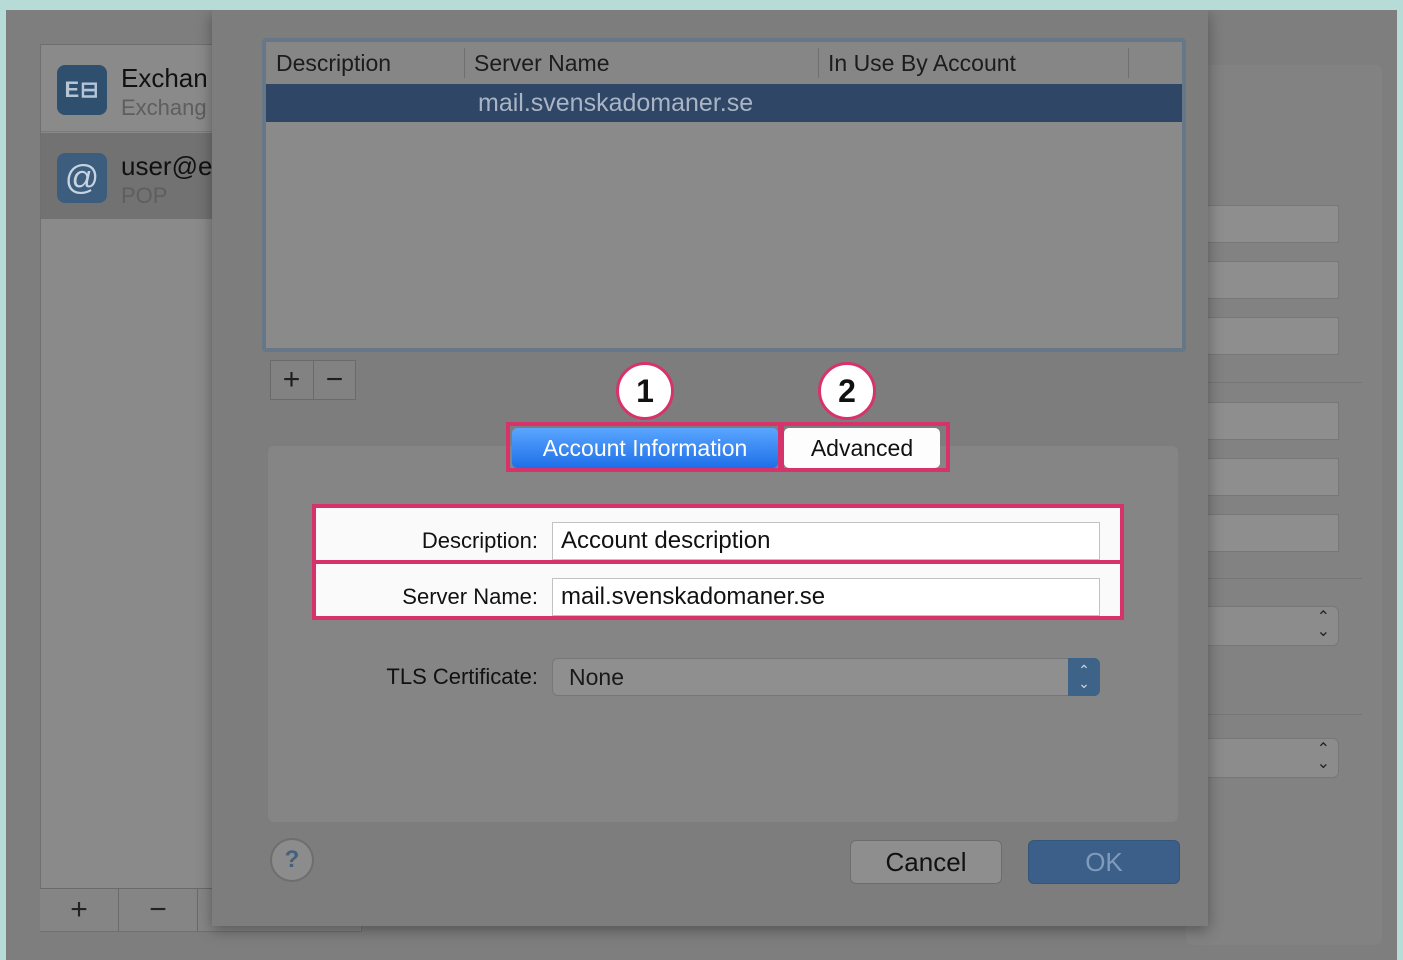  Describe the element at coordinates (1284, 505) in the screenshot. I see `account-settings-panel` at that location.